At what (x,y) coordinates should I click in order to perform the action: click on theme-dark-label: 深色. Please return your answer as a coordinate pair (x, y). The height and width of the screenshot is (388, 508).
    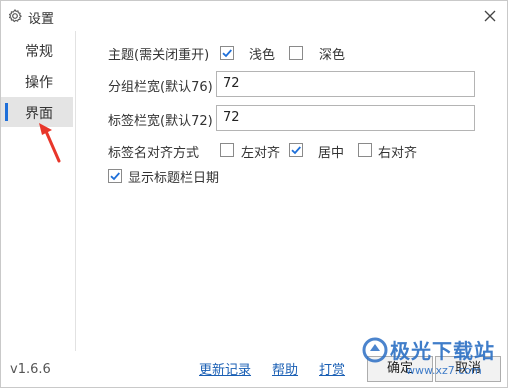
    Looking at the image, I should click on (332, 55).